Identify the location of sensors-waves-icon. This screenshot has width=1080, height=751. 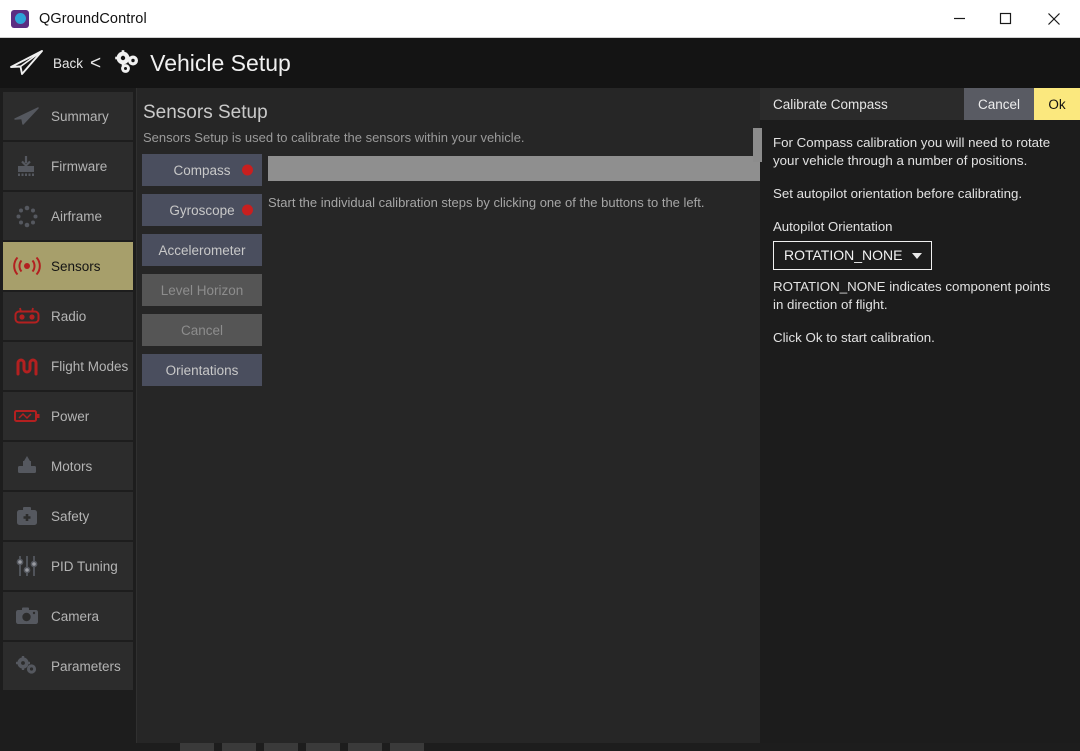
(27, 266).